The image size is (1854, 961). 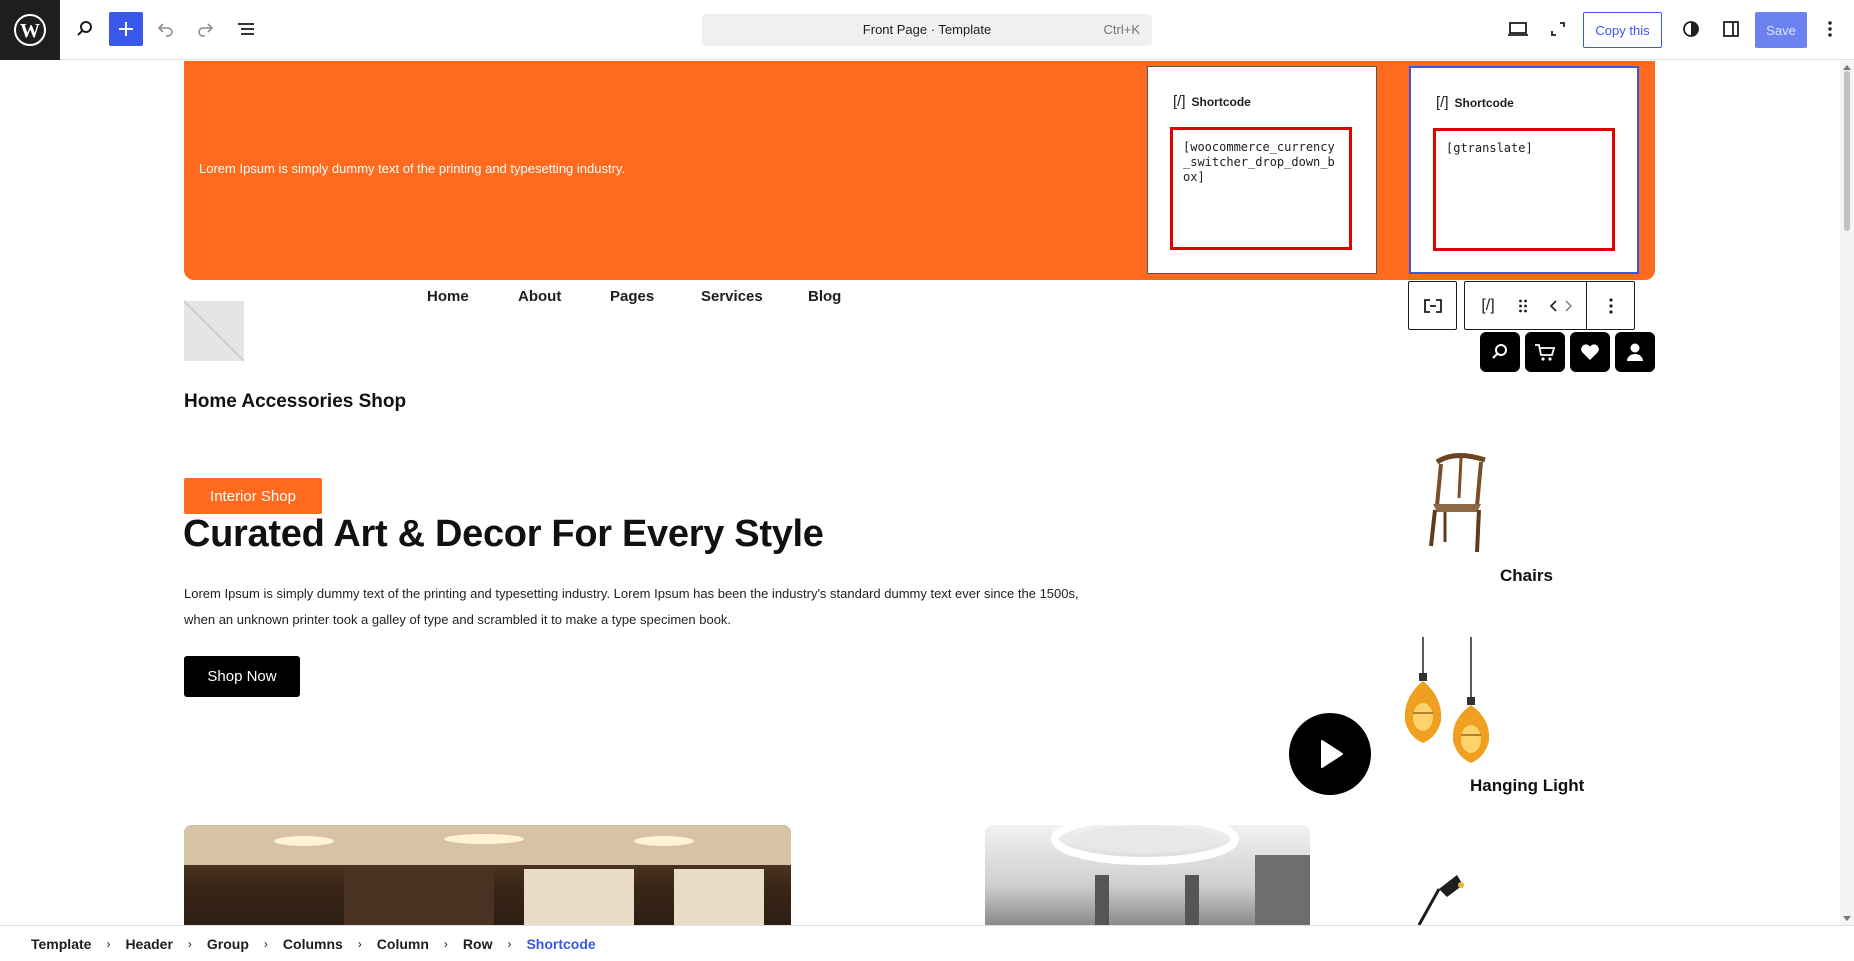 I want to click on hanging-light-image, so click(x=1450, y=703).